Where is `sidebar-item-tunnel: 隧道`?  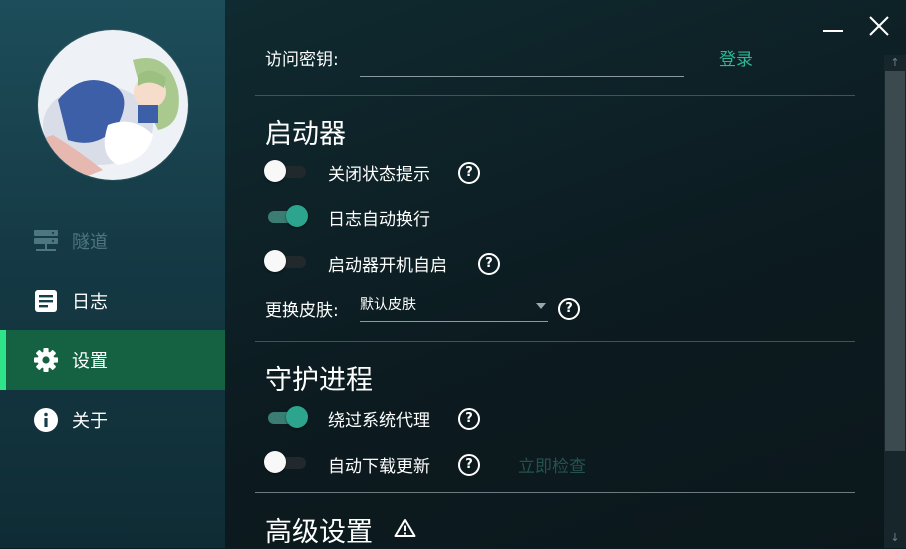
sidebar-item-tunnel: 隧道 is located at coordinates (112, 241).